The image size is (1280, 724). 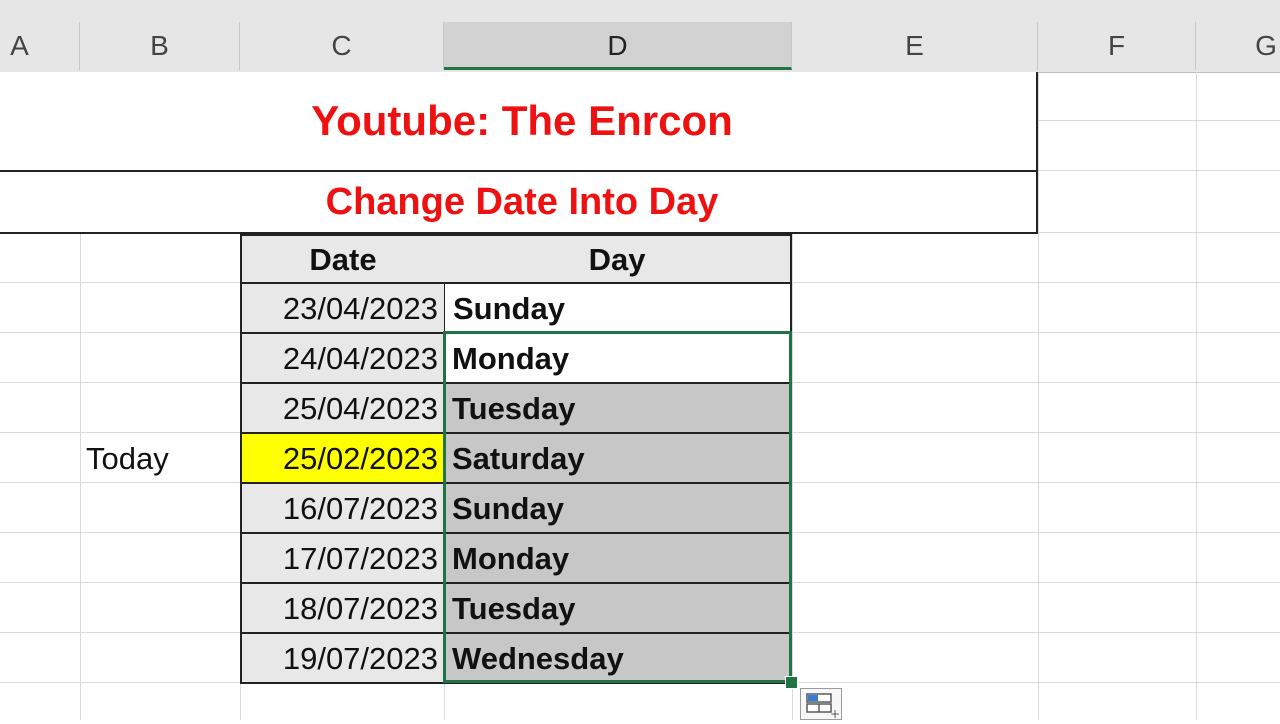 I want to click on date-cell: 17/07/2023, so click(x=342, y=559).